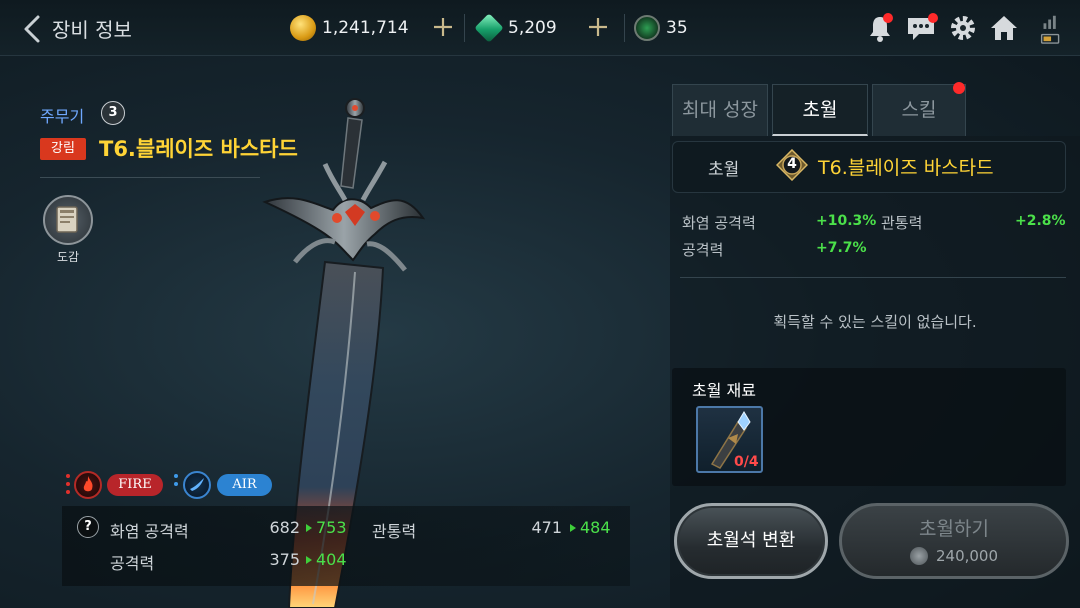 The width and height of the screenshot is (1080, 608). What do you see at coordinates (746, 462) in the screenshot?
I see `material-count: 0/4` at bounding box center [746, 462].